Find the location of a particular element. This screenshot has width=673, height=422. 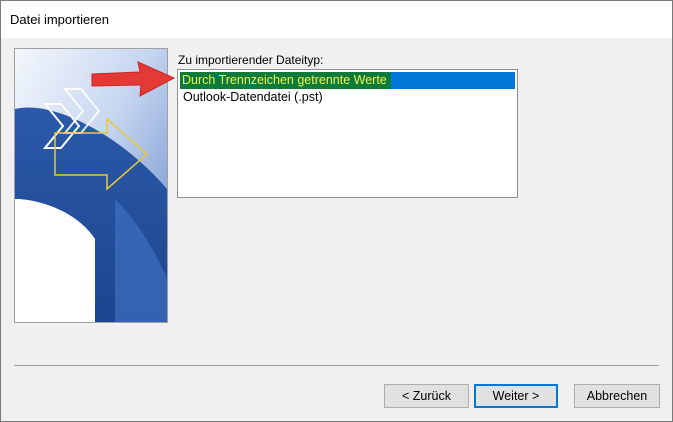

cancel-button: Abbrechen is located at coordinates (617, 396).